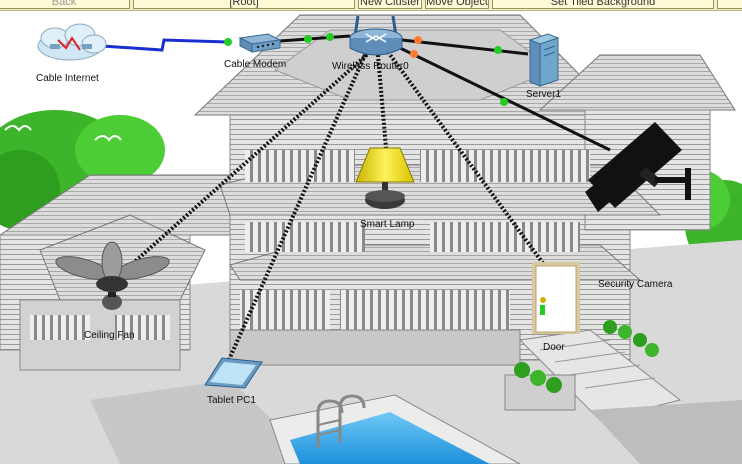 The height and width of the screenshot is (469, 742). What do you see at coordinates (165, 45) in the screenshot?
I see `cable-internet-to-modem-link` at bounding box center [165, 45].